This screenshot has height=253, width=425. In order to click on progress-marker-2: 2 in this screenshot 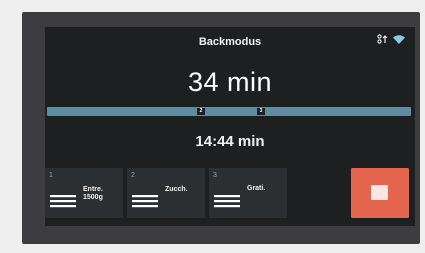, I will do `click(201, 111)`.